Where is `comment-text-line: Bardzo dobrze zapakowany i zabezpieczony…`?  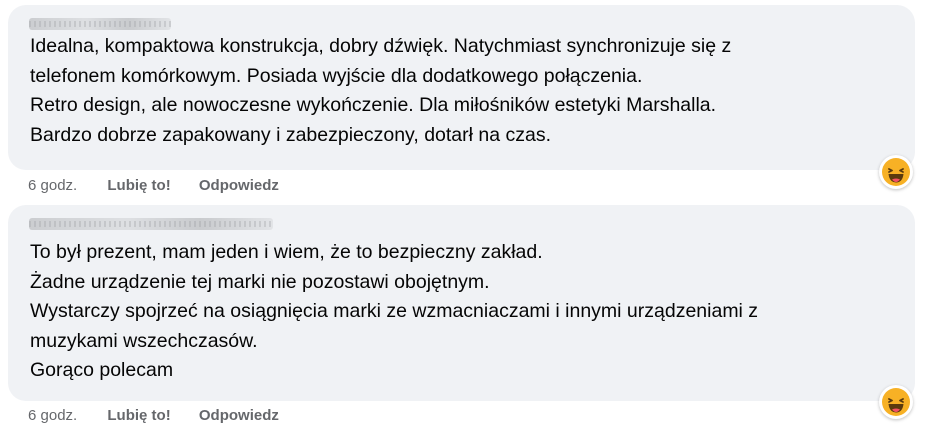
comment-text-line: Bardzo dobrze zapakowany i zabezpieczony… is located at coordinates (291, 134).